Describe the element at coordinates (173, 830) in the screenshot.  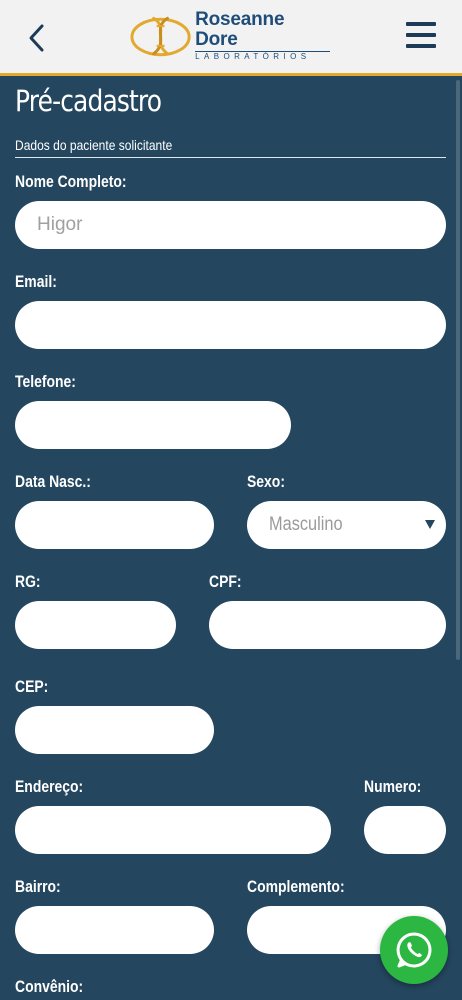
I see `endereco-input` at that location.